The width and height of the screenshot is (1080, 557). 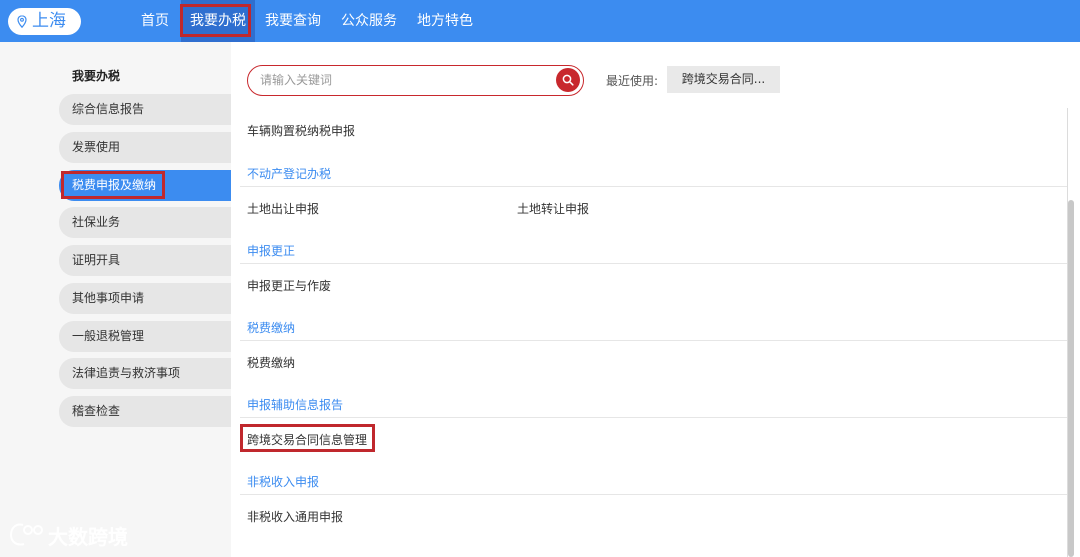 What do you see at coordinates (145, 336) in the screenshot?
I see `sidebar-item-tax-refund: 一般退税管理` at bounding box center [145, 336].